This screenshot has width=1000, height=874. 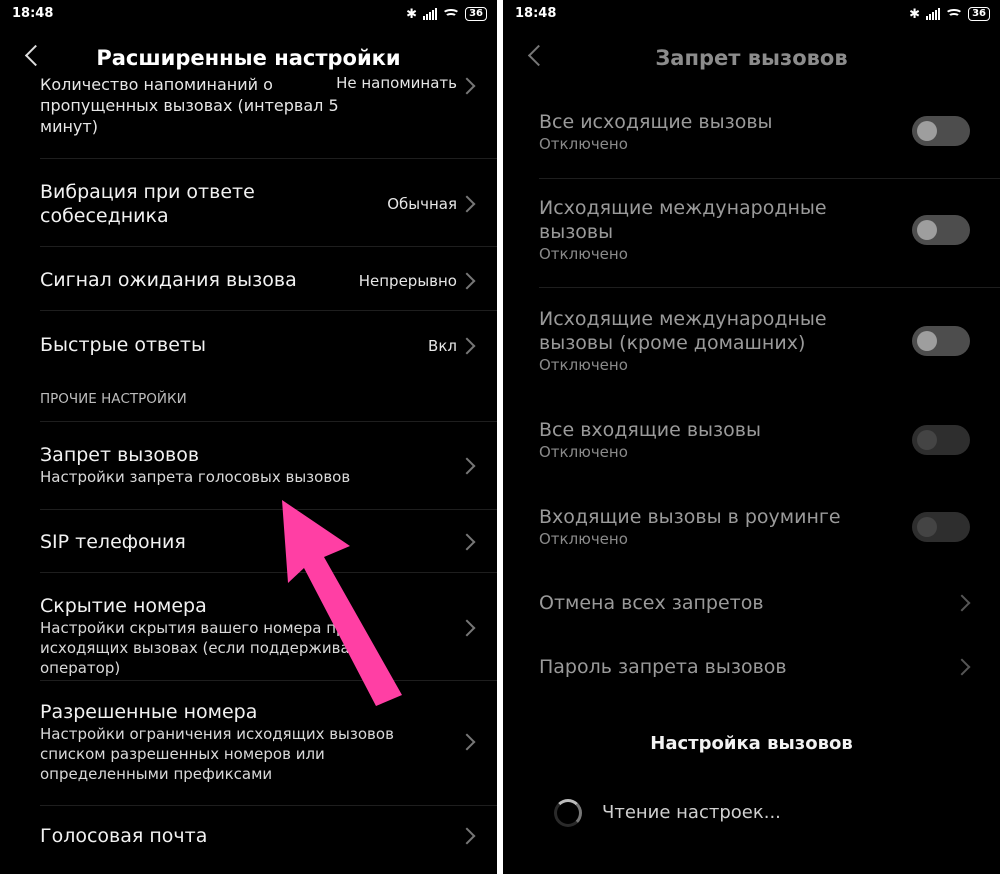 What do you see at coordinates (690, 517) in the screenshot?
I see `item-title: Входящие вызовы в роуминге` at bounding box center [690, 517].